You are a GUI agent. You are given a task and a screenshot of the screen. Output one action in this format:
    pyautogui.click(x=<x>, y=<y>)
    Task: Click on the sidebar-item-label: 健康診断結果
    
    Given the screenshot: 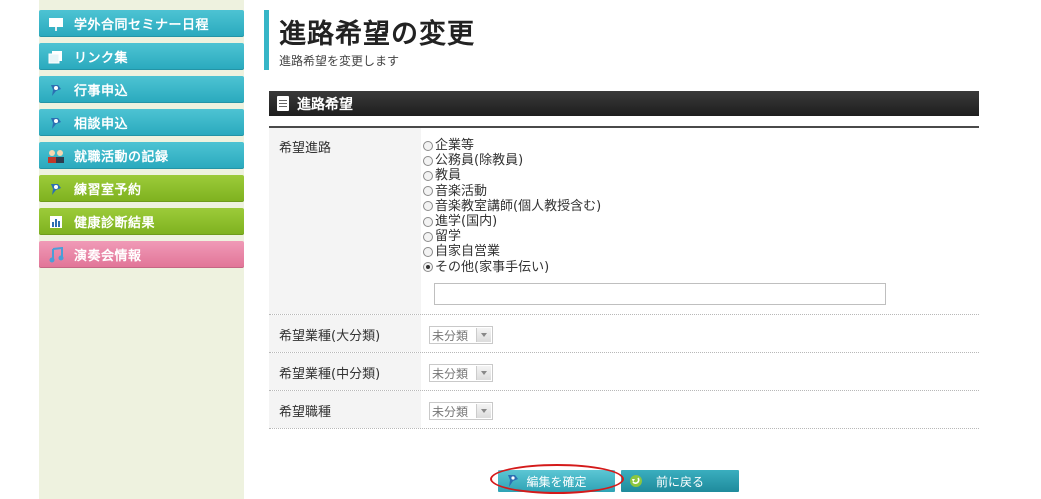 What is the action you would take?
    pyautogui.click(x=115, y=223)
    